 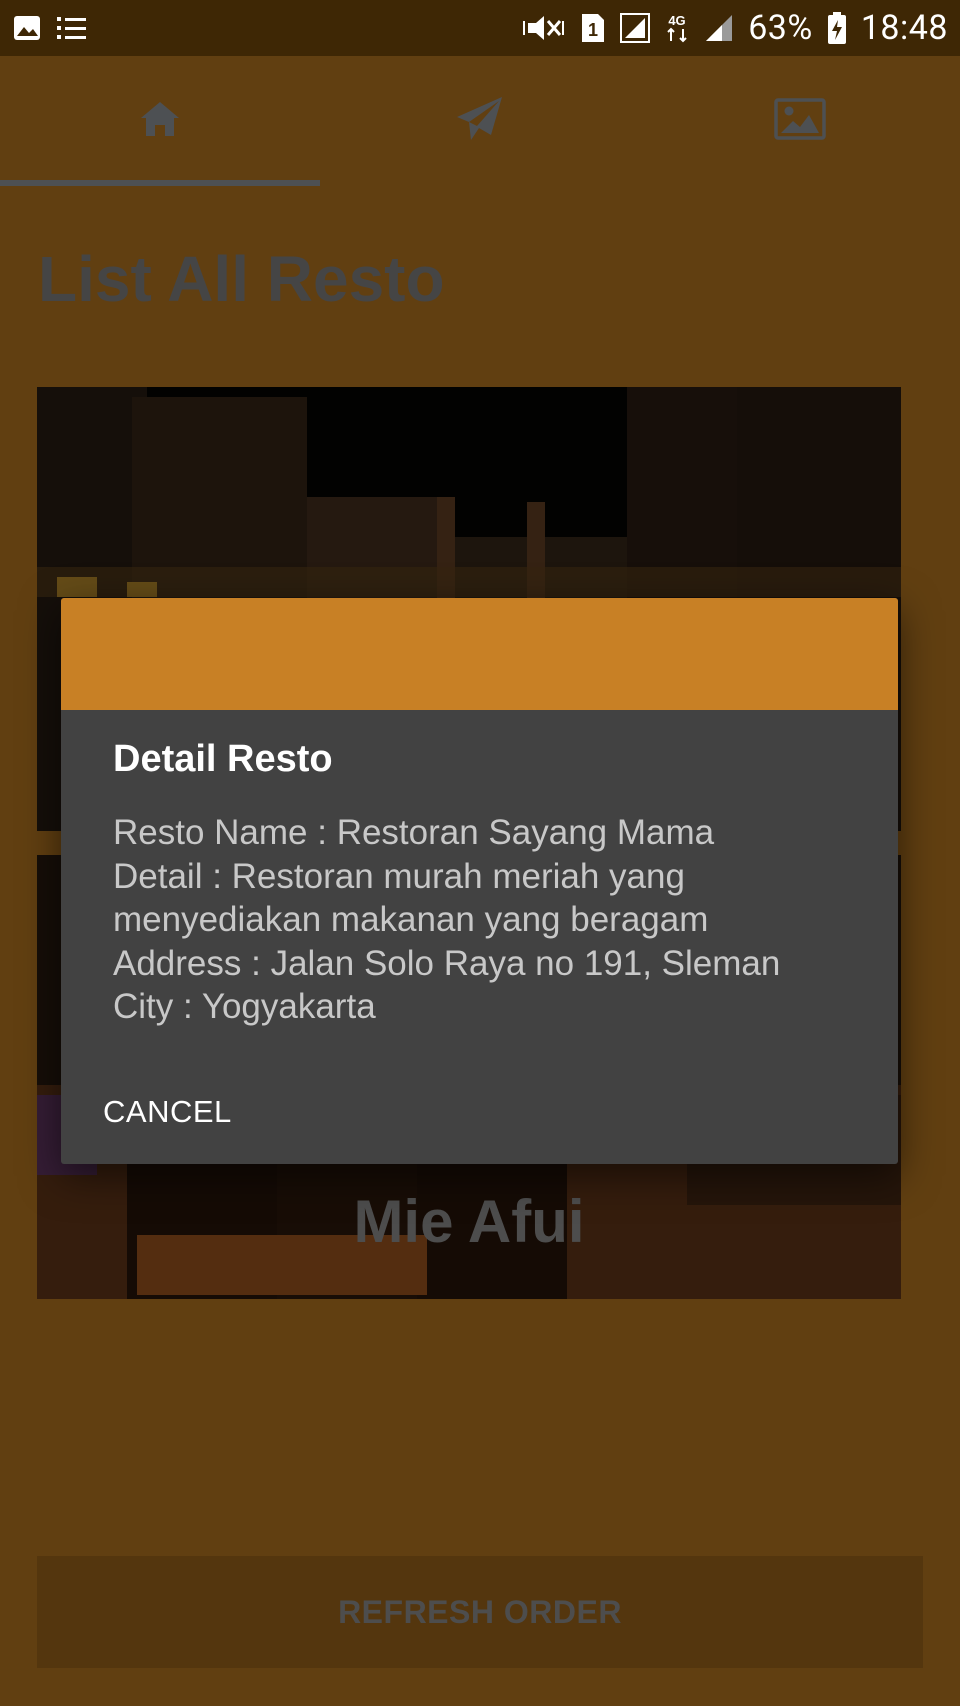 I want to click on resto-detail-line-cont: menyediakan makanan yang beragam, so click(x=411, y=919).